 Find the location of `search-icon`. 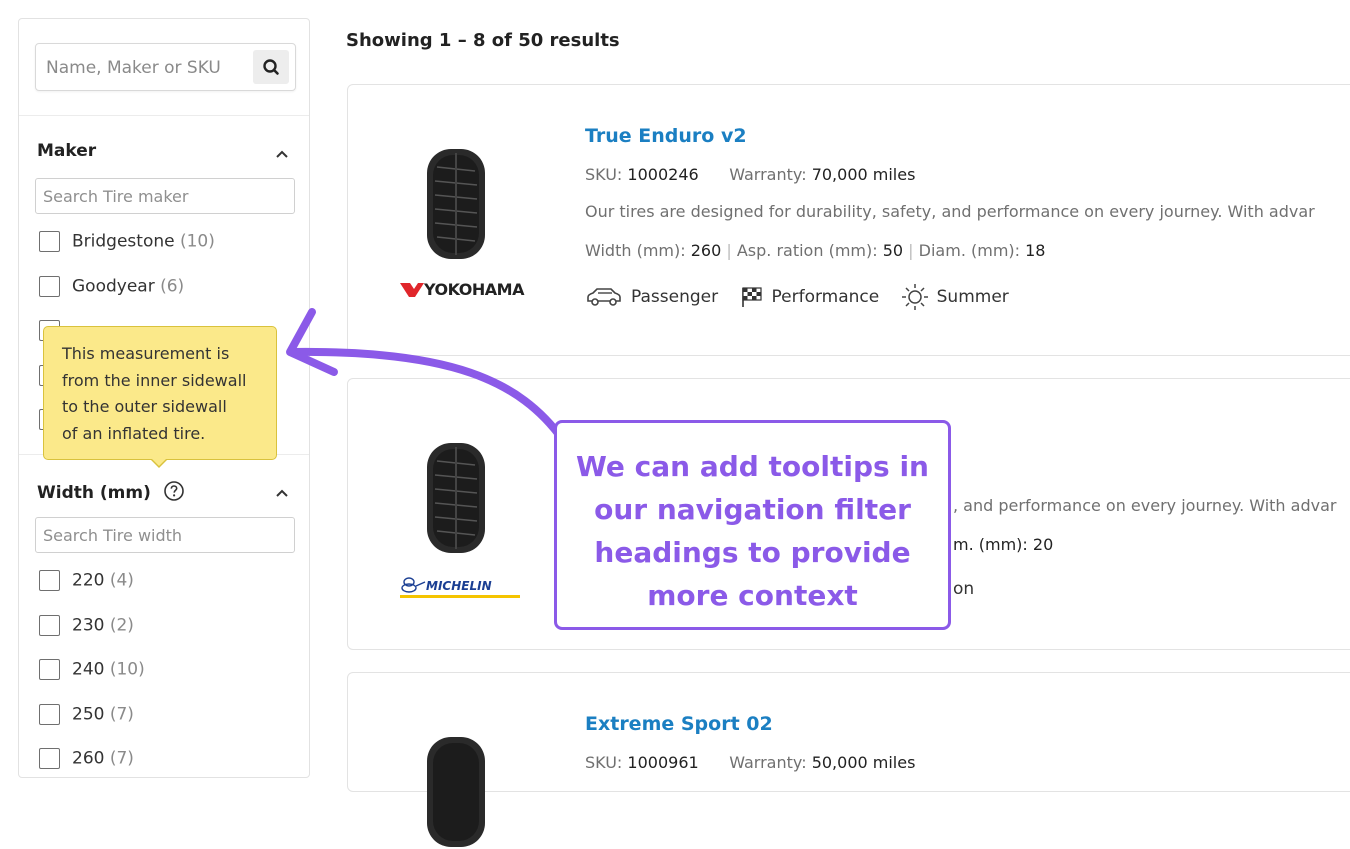

search-icon is located at coordinates (271, 67).